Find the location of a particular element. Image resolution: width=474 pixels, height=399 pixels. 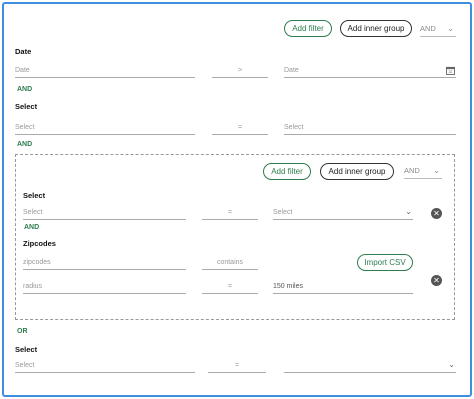

import-csv-button: Import CSV is located at coordinates (385, 262).